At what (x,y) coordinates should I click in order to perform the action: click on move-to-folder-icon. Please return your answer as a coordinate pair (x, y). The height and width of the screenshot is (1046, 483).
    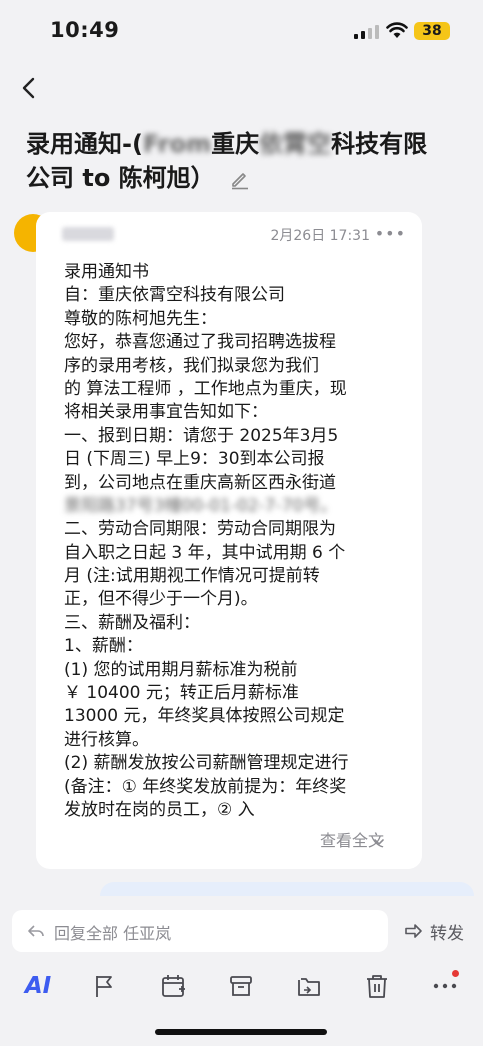
    Looking at the image, I should click on (309, 987).